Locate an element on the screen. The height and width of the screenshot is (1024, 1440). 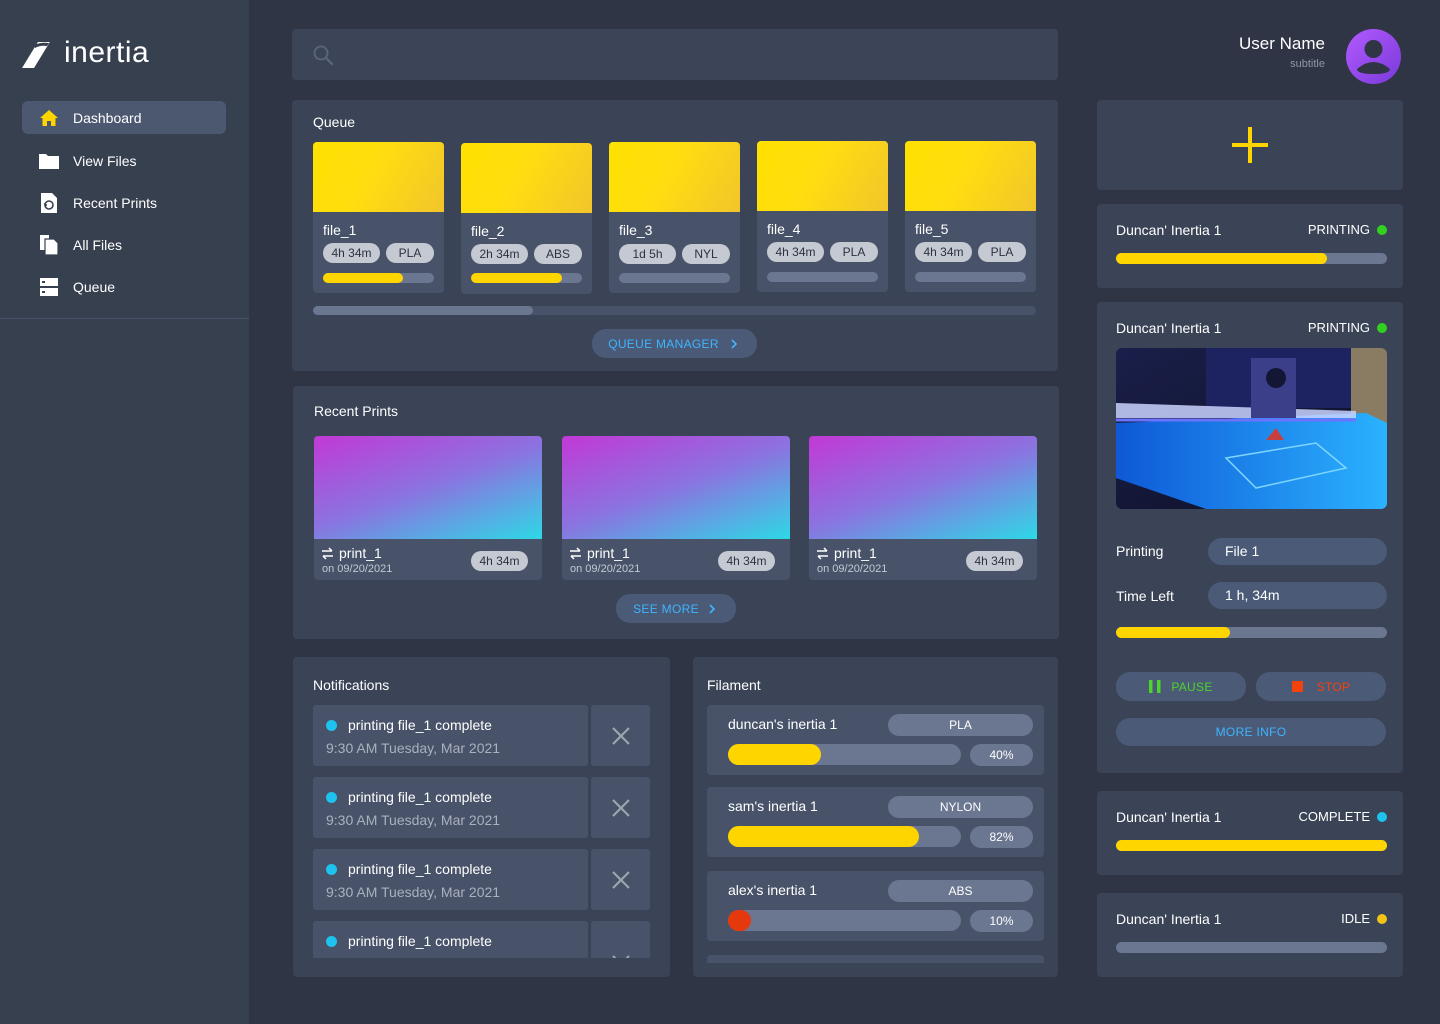
queue-time-badge: 4h 34m is located at coordinates (943, 252).